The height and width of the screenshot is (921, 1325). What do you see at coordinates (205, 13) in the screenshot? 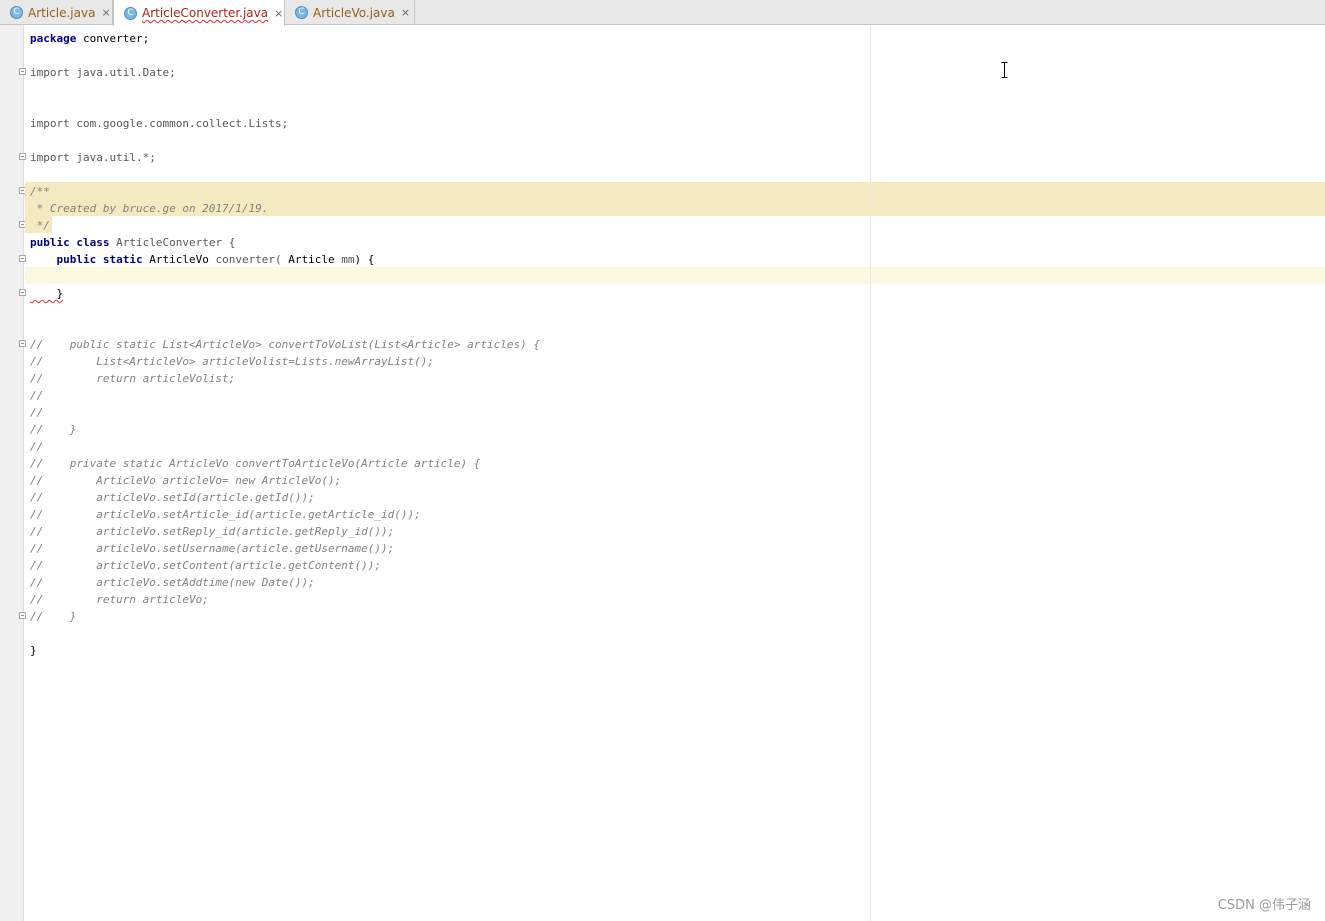
I see `tab-label: ArticleConverter.java` at bounding box center [205, 13].